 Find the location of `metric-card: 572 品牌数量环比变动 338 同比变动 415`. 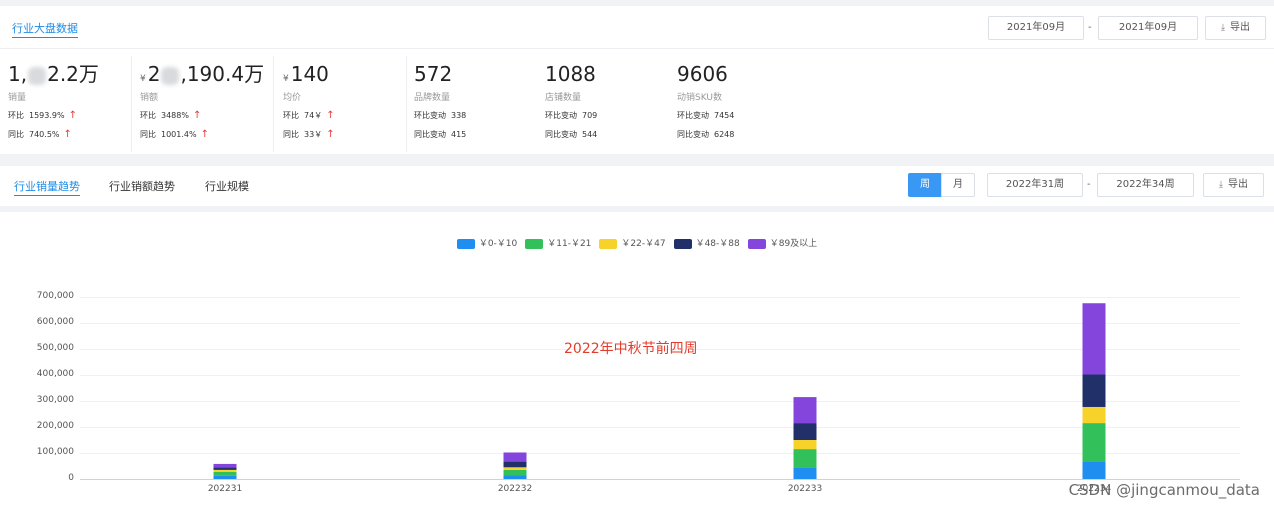

metric-card: 572 品牌数量环比变动 338 同比变动 415 is located at coordinates (476, 104).